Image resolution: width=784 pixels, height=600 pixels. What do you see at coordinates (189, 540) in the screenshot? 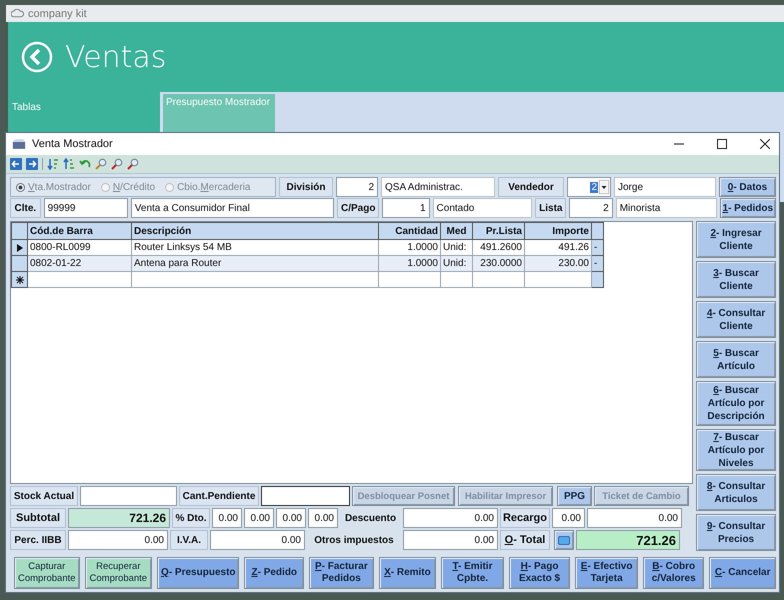
I see `field-label: I.V.A.` at bounding box center [189, 540].